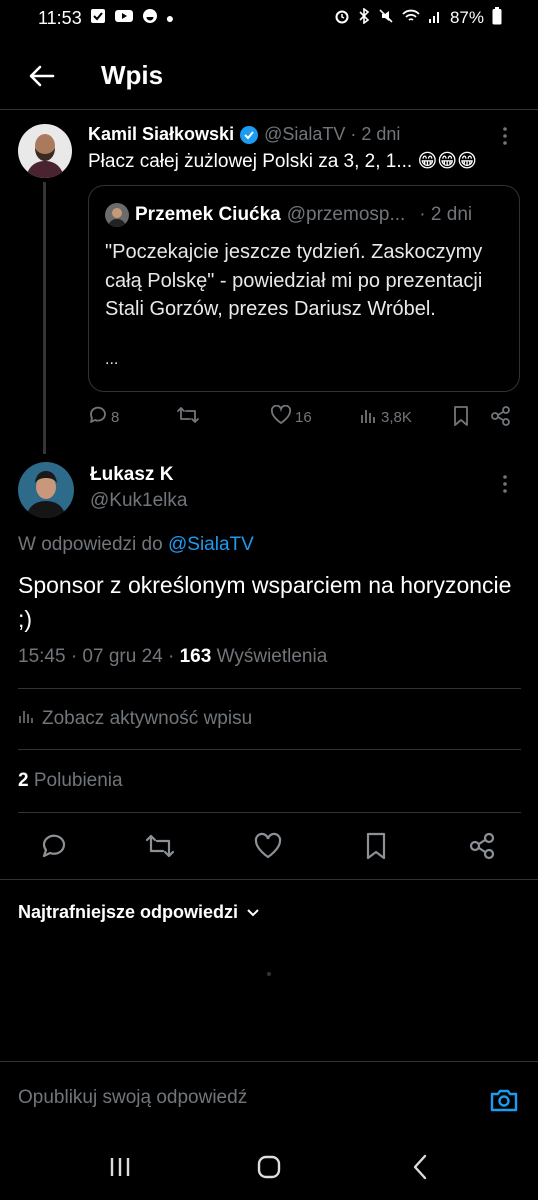 The height and width of the screenshot is (1200, 538). Describe the element at coordinates (505, 139) in the screenshot. I see `more-options-icon` at that location.